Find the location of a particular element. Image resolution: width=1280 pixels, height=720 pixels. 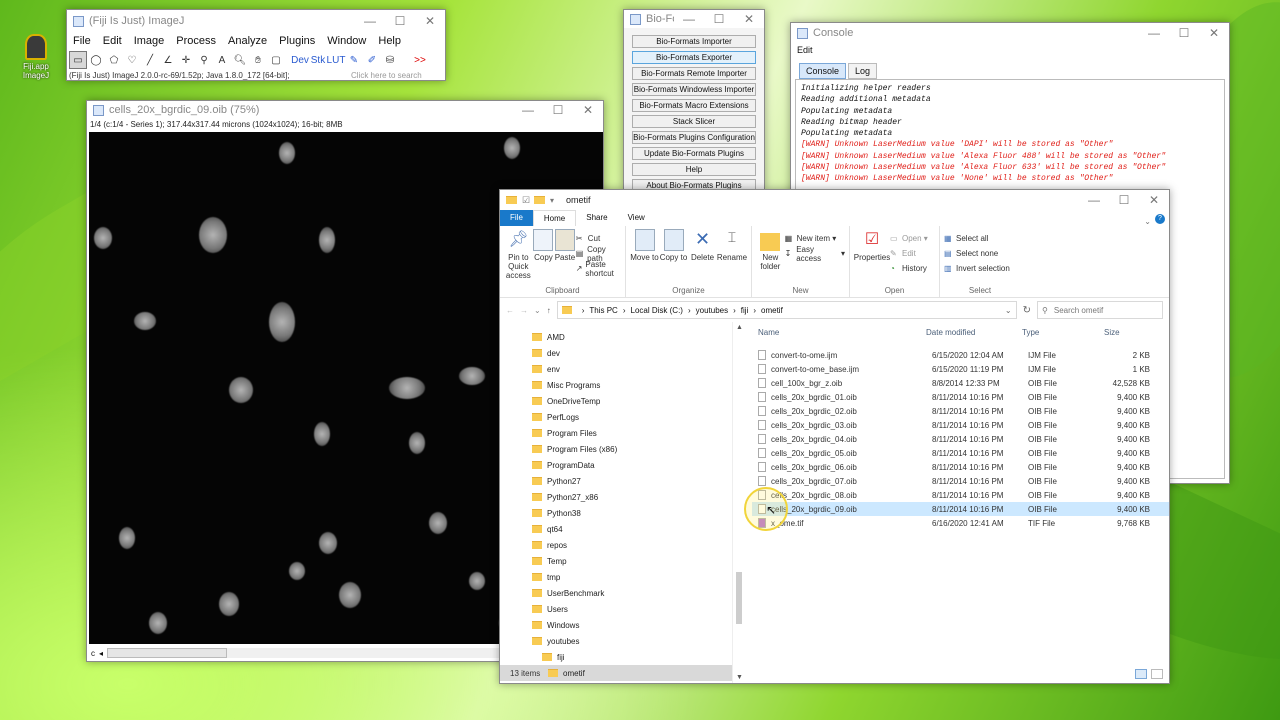

tree-item: OneDriveTemp is located at coordinates (632, 401).